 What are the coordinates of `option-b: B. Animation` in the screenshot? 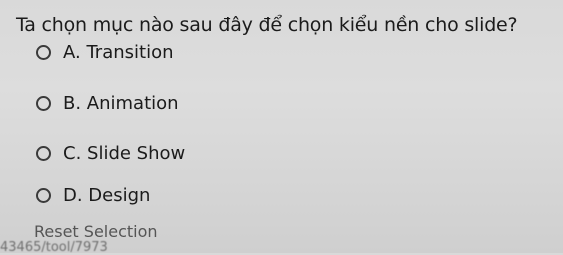 It's located at (107, 103).